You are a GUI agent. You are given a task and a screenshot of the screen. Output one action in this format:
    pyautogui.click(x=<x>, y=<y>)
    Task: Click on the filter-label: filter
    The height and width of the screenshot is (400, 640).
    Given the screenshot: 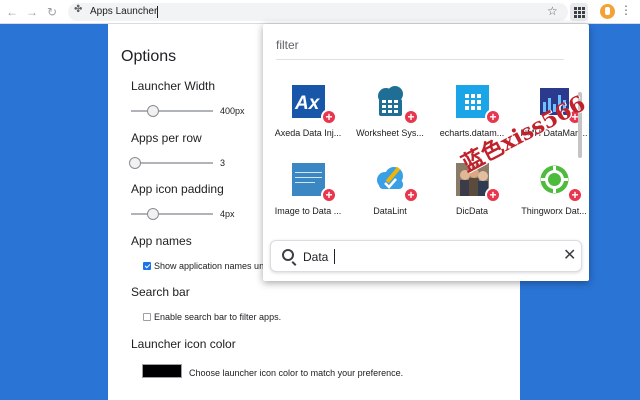 What is the action you would take?
    pyautogui.click(x=287, y=45)
    